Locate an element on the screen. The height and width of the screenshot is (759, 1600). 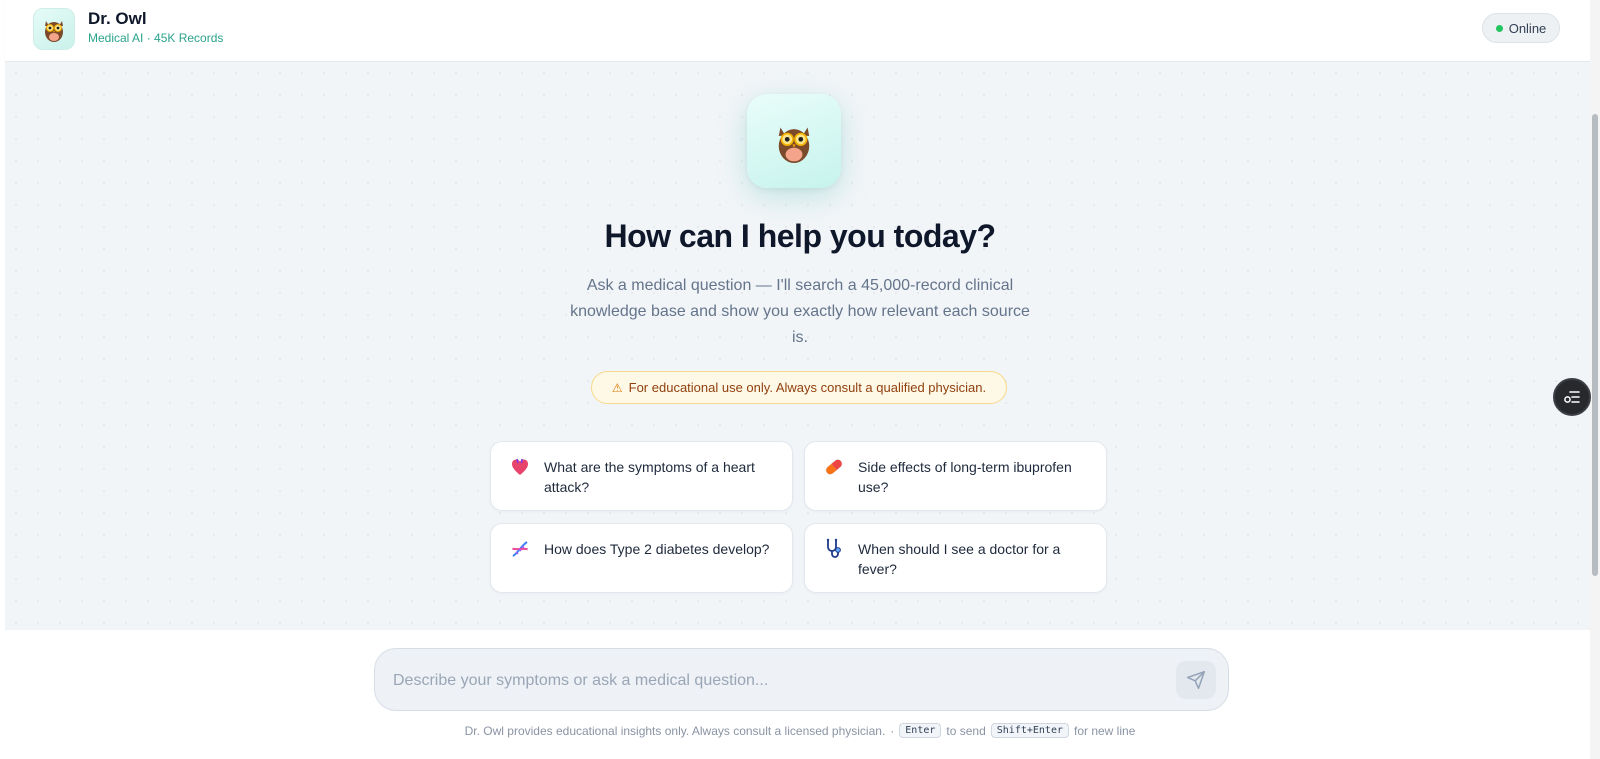
newline-hint-text: for new line is located at coordinates (1105, 730).